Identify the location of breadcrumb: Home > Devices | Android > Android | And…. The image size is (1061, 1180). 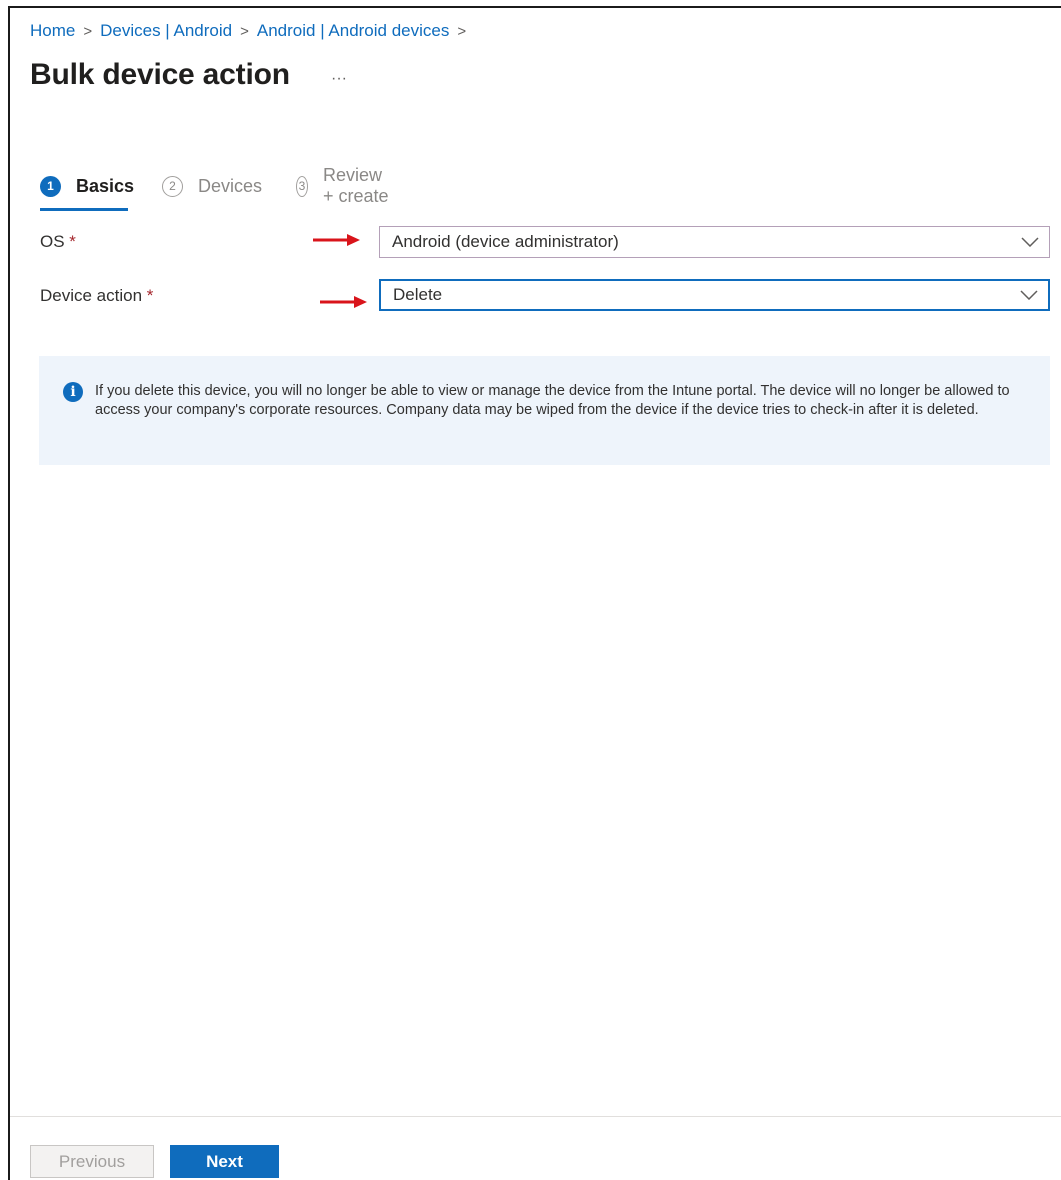
(252, 31).